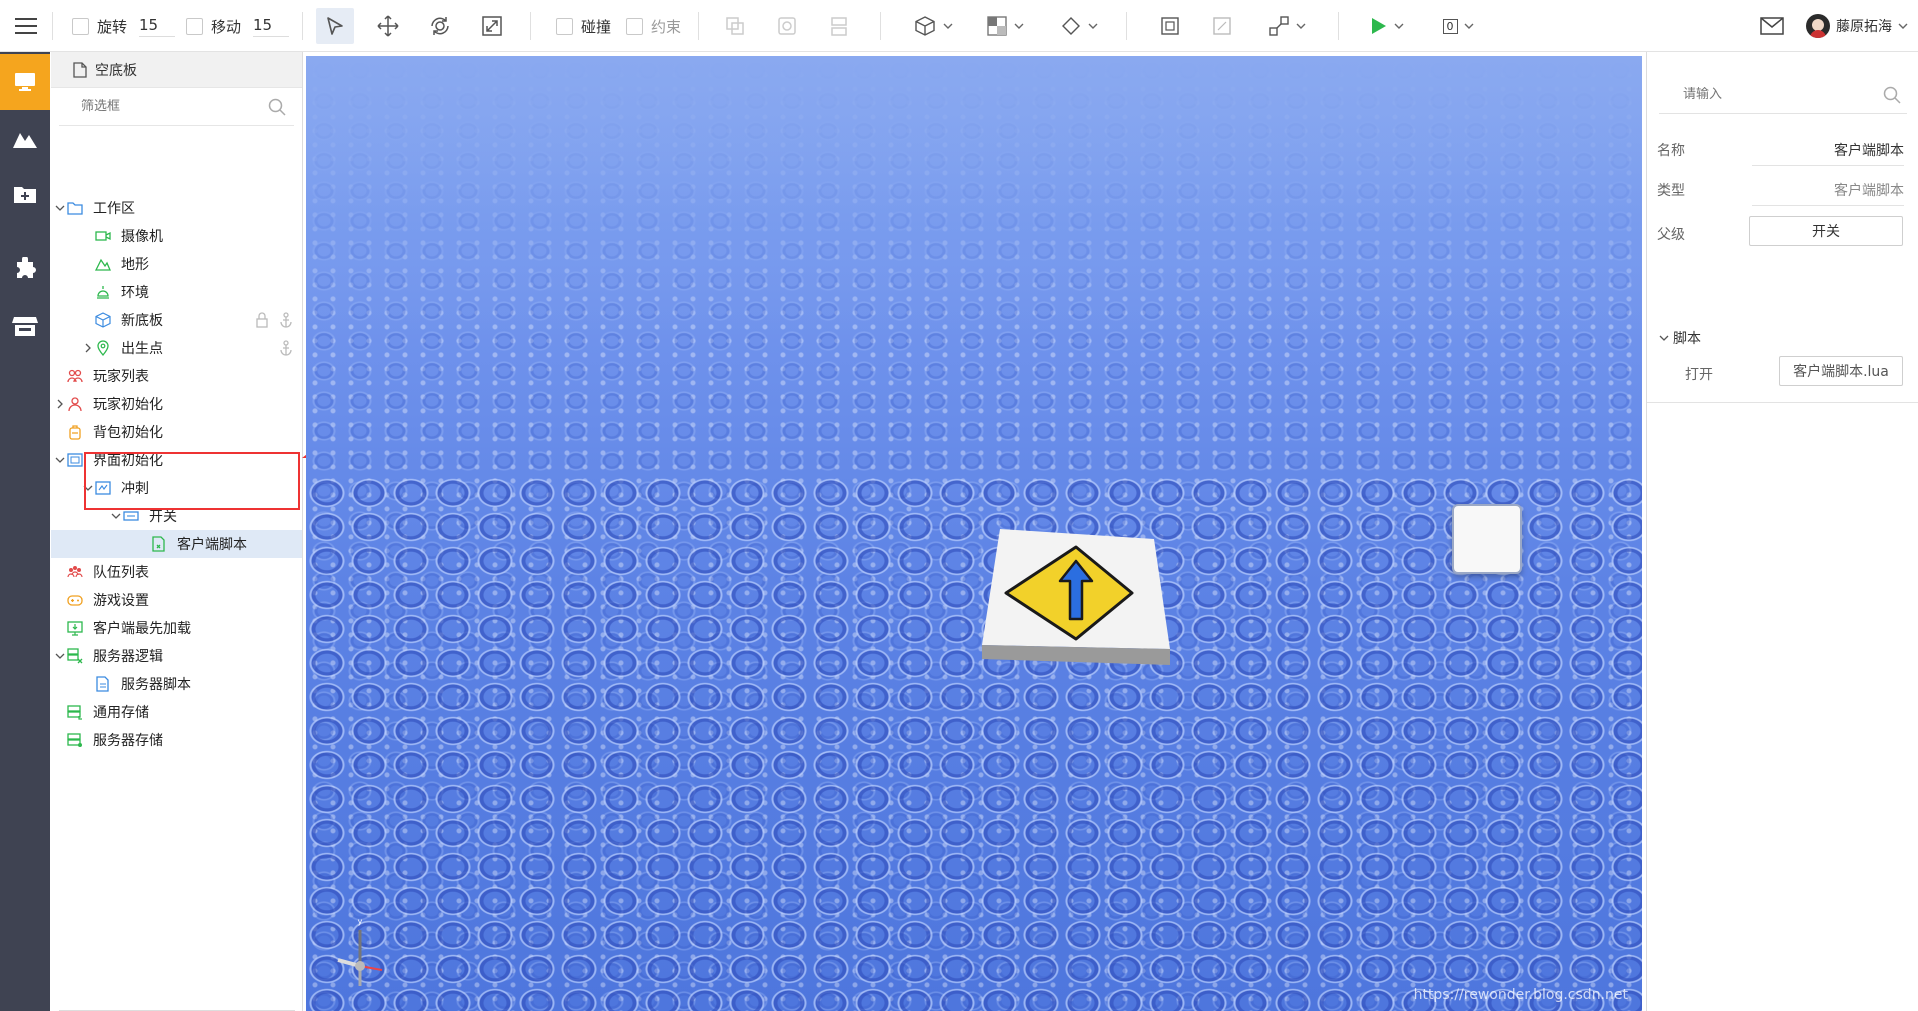  What do you see at coordinates (1076, 599) in the screenshot?
I see `boost-pad-object` at bounding box center [1076, 599].